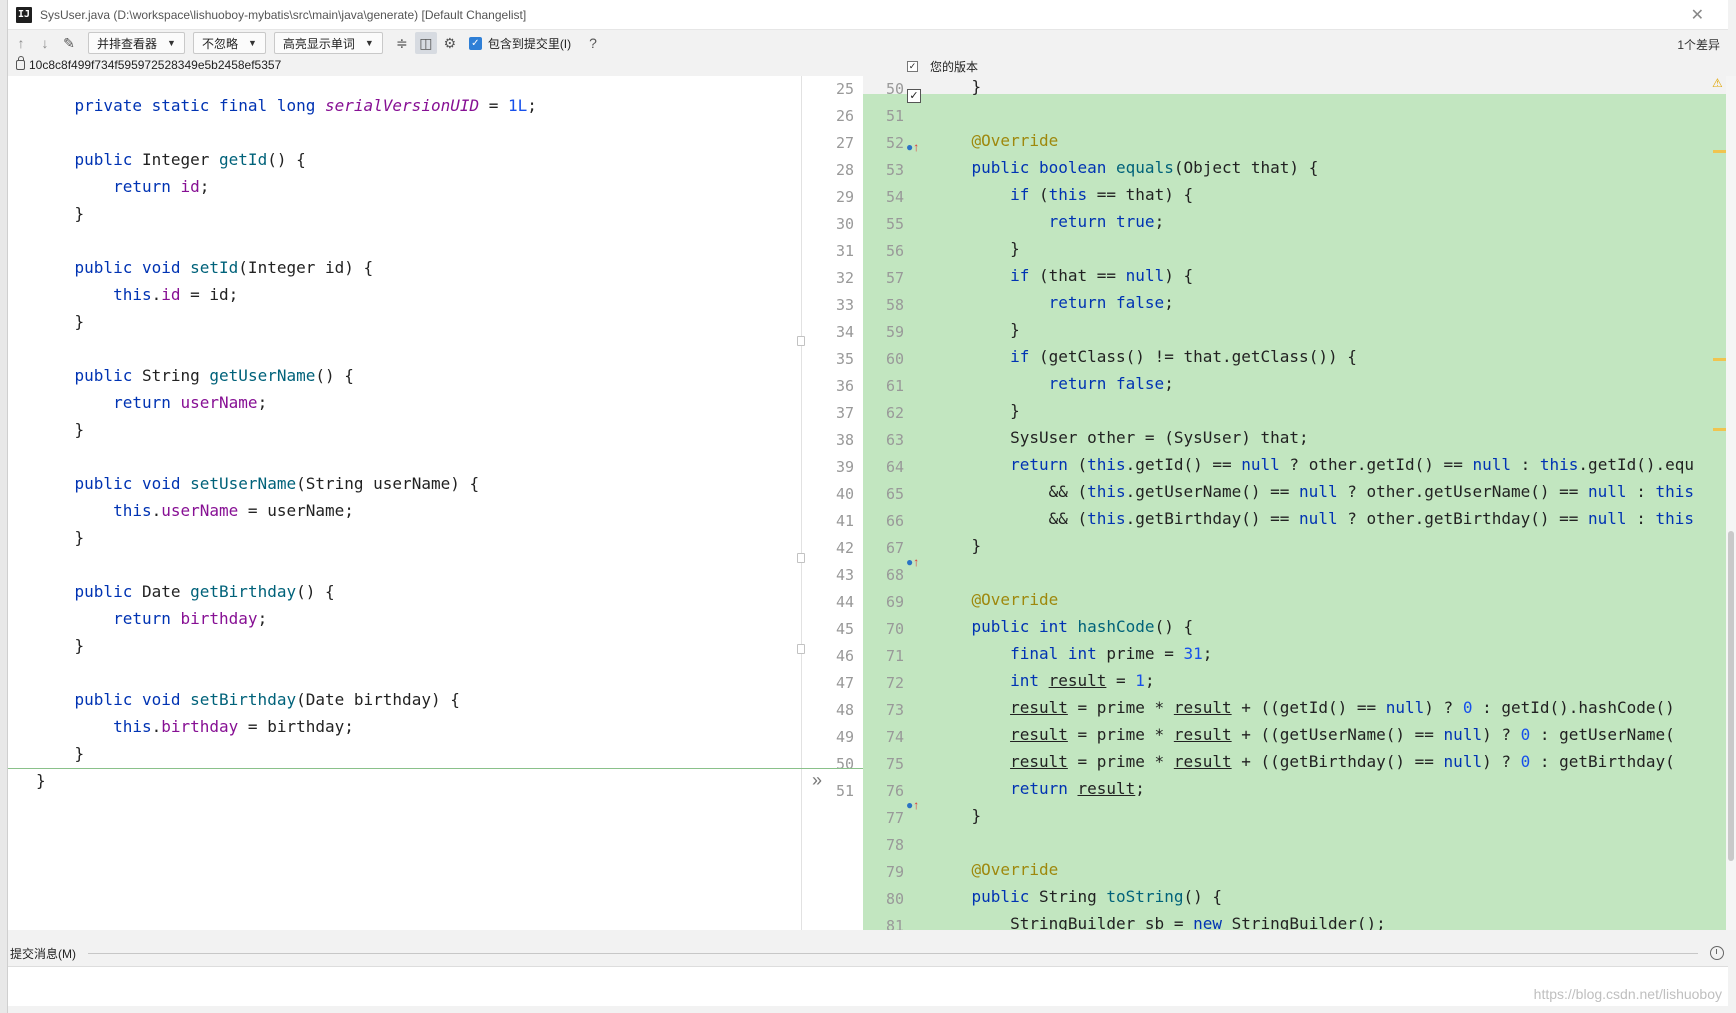 The height and width of the screenshot is (1013, 1736). What do you see at coordinates (127, 43) in the screenshot?
I see `viewer-dropdown-label: 并排查看器` at bounding box center [127, 43].